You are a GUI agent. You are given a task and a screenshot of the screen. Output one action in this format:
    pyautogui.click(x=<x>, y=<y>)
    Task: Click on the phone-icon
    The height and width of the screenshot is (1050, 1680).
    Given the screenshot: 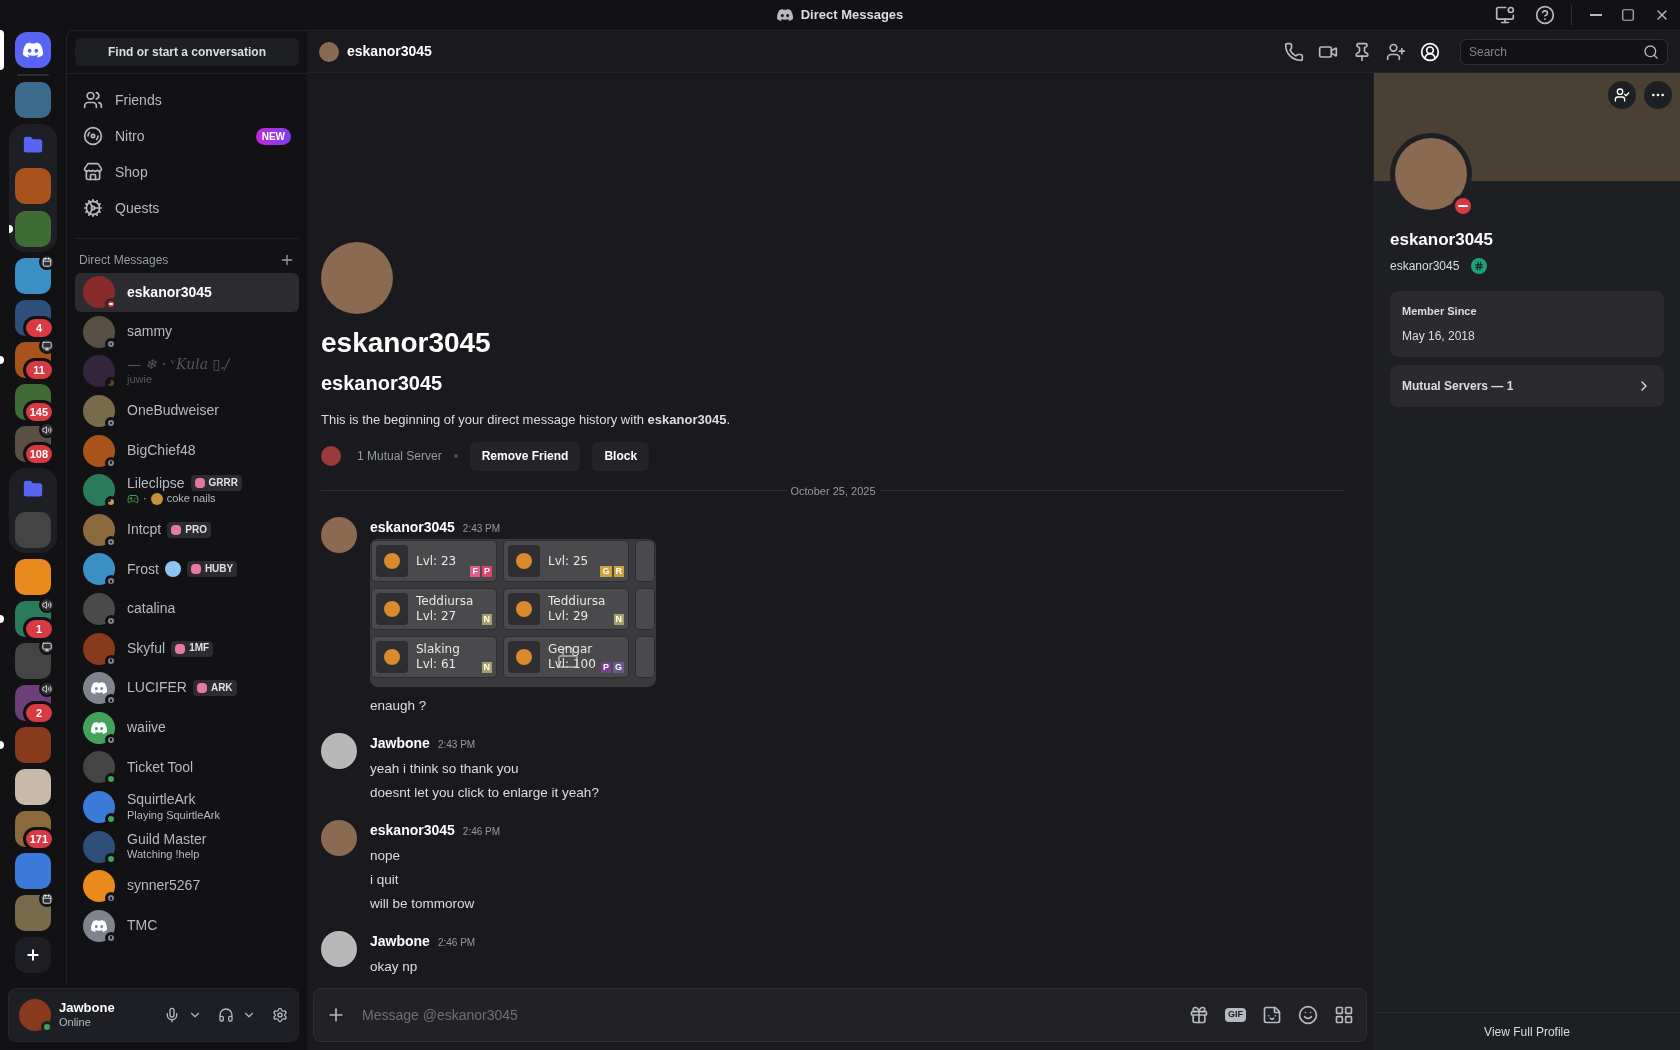 What is the action you would take?
    pyautogui.click(x=1294, y=51)
    